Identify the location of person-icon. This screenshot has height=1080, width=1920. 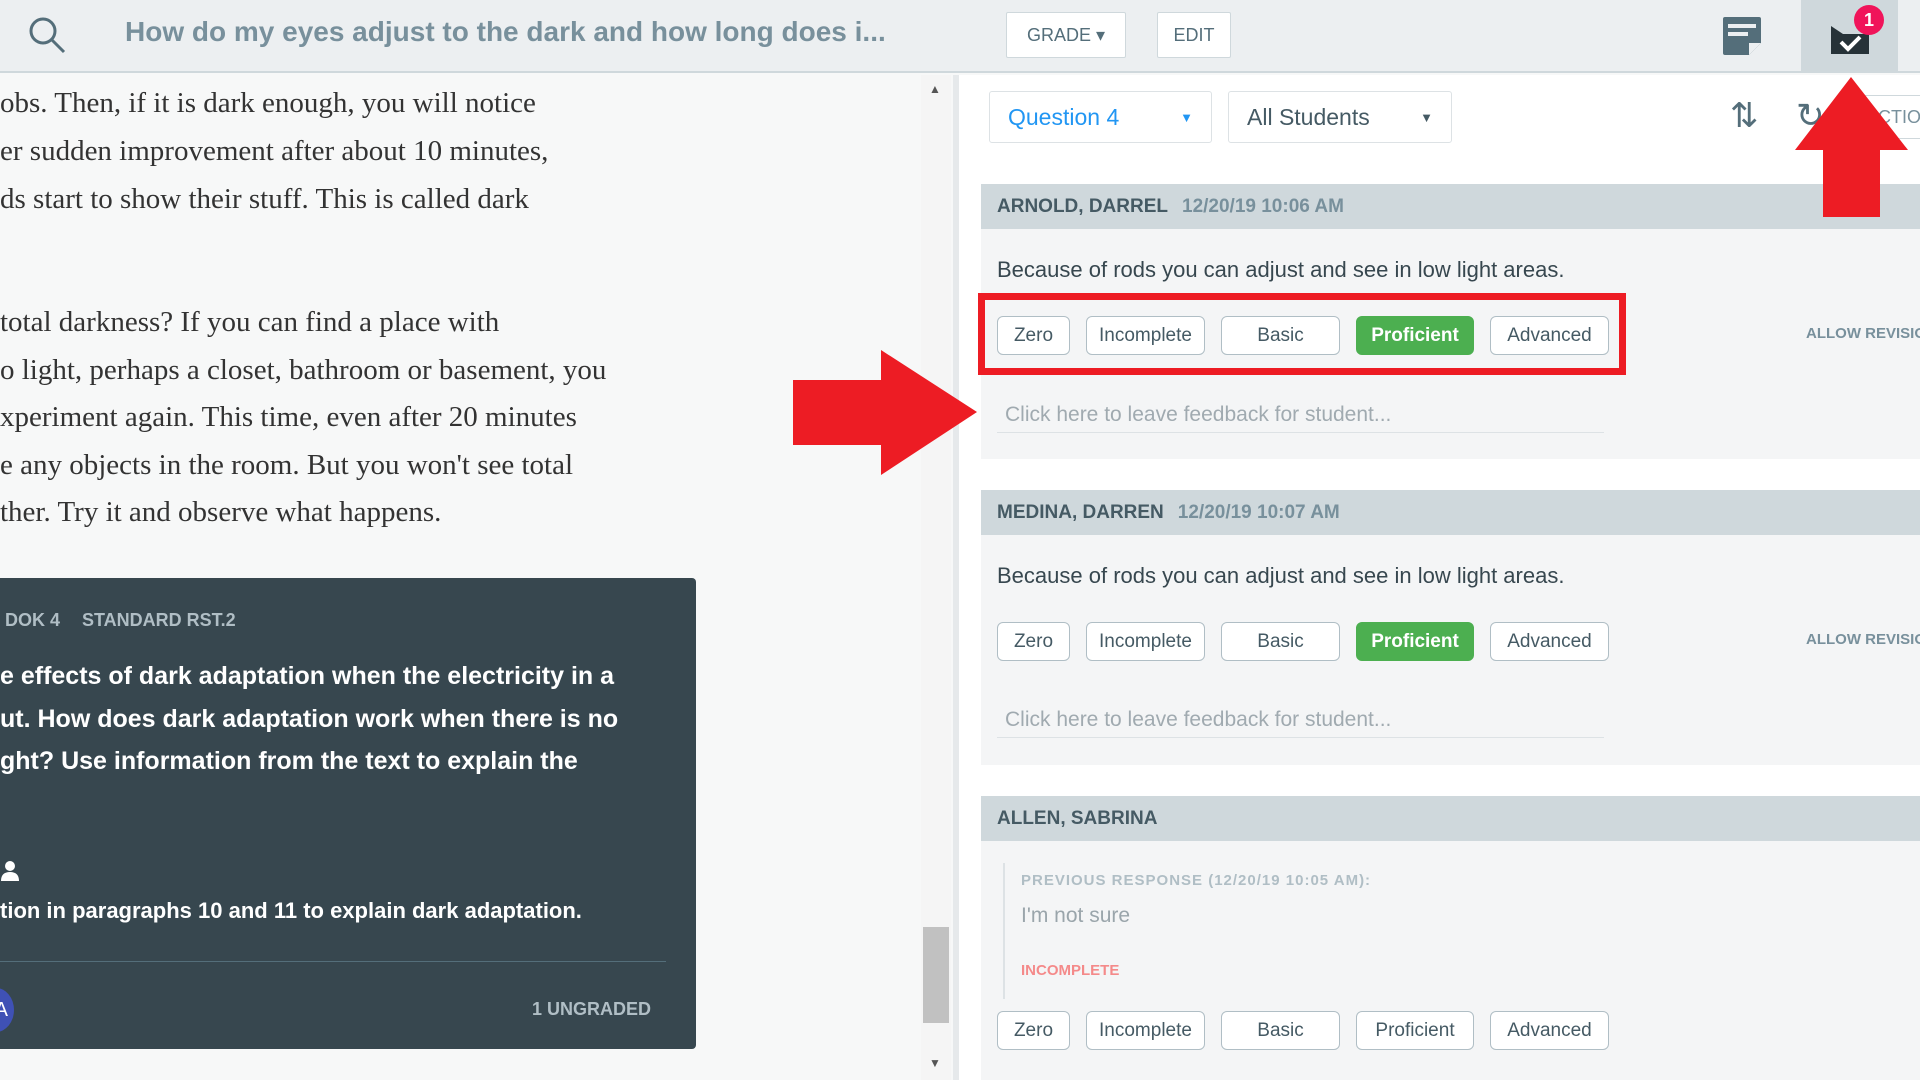
(10, 871).